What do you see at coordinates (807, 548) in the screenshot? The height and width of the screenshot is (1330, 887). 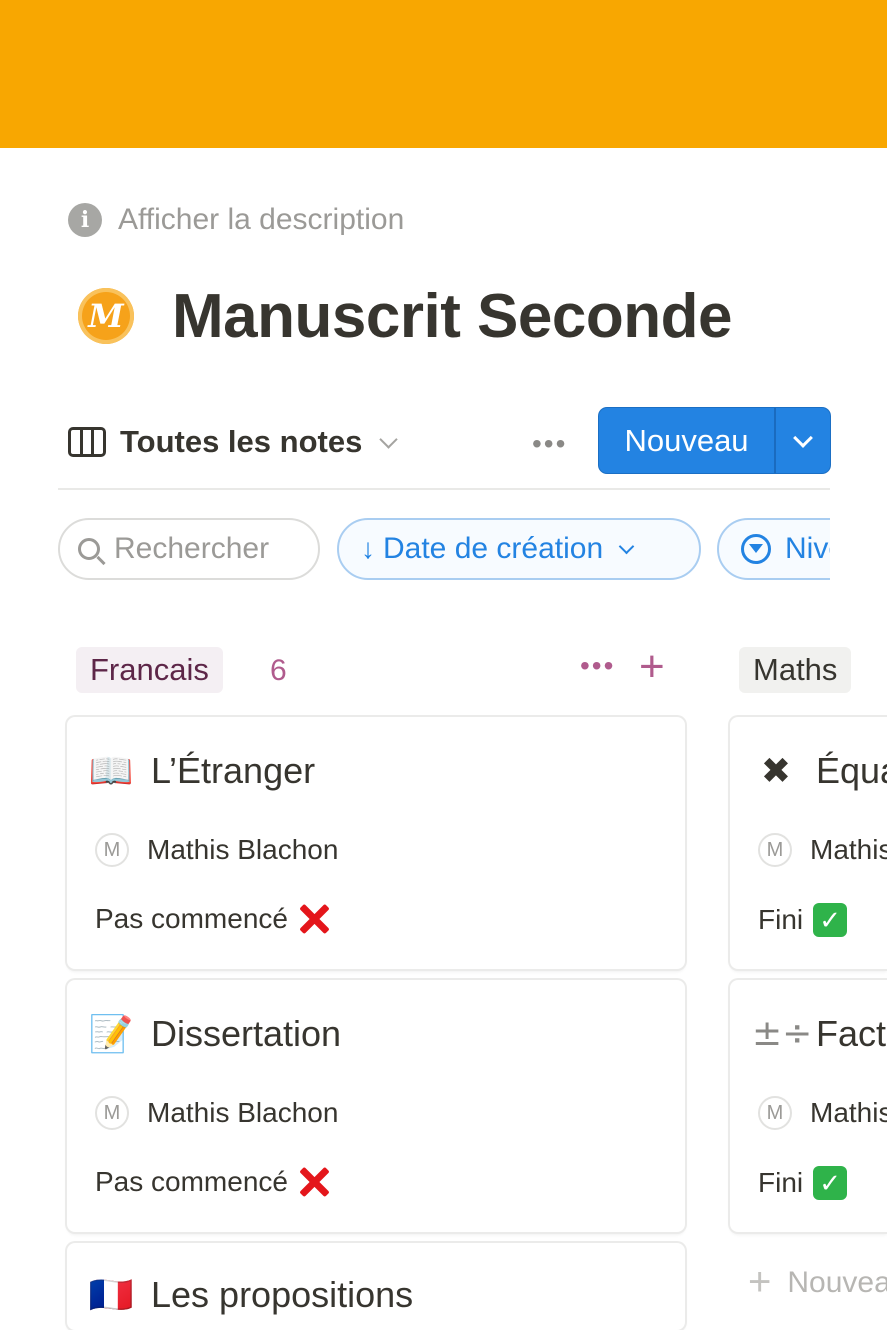 I see `level-filter-label: Niveau` at bounding box center [807, 548].